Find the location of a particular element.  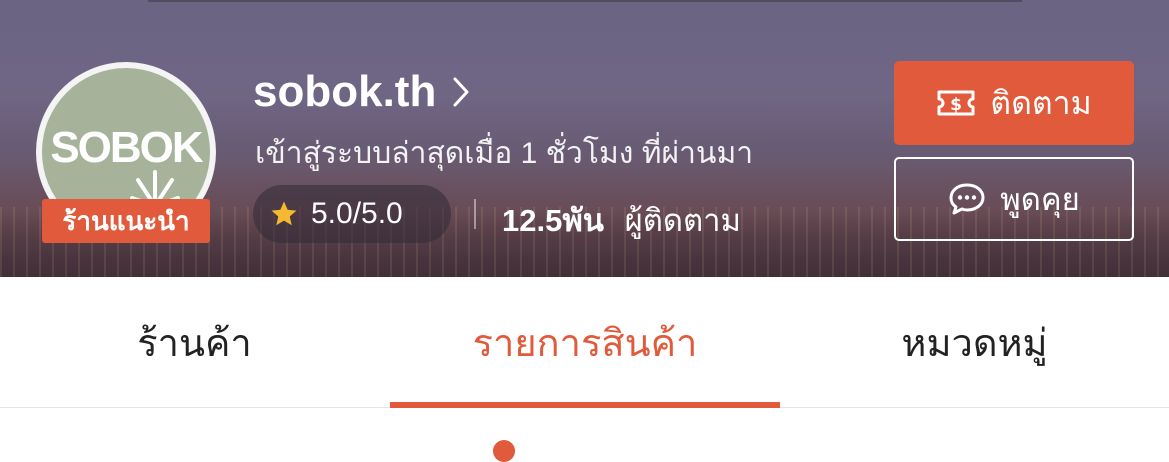

chat-bubble-icon is located at coordinates (967, 199).